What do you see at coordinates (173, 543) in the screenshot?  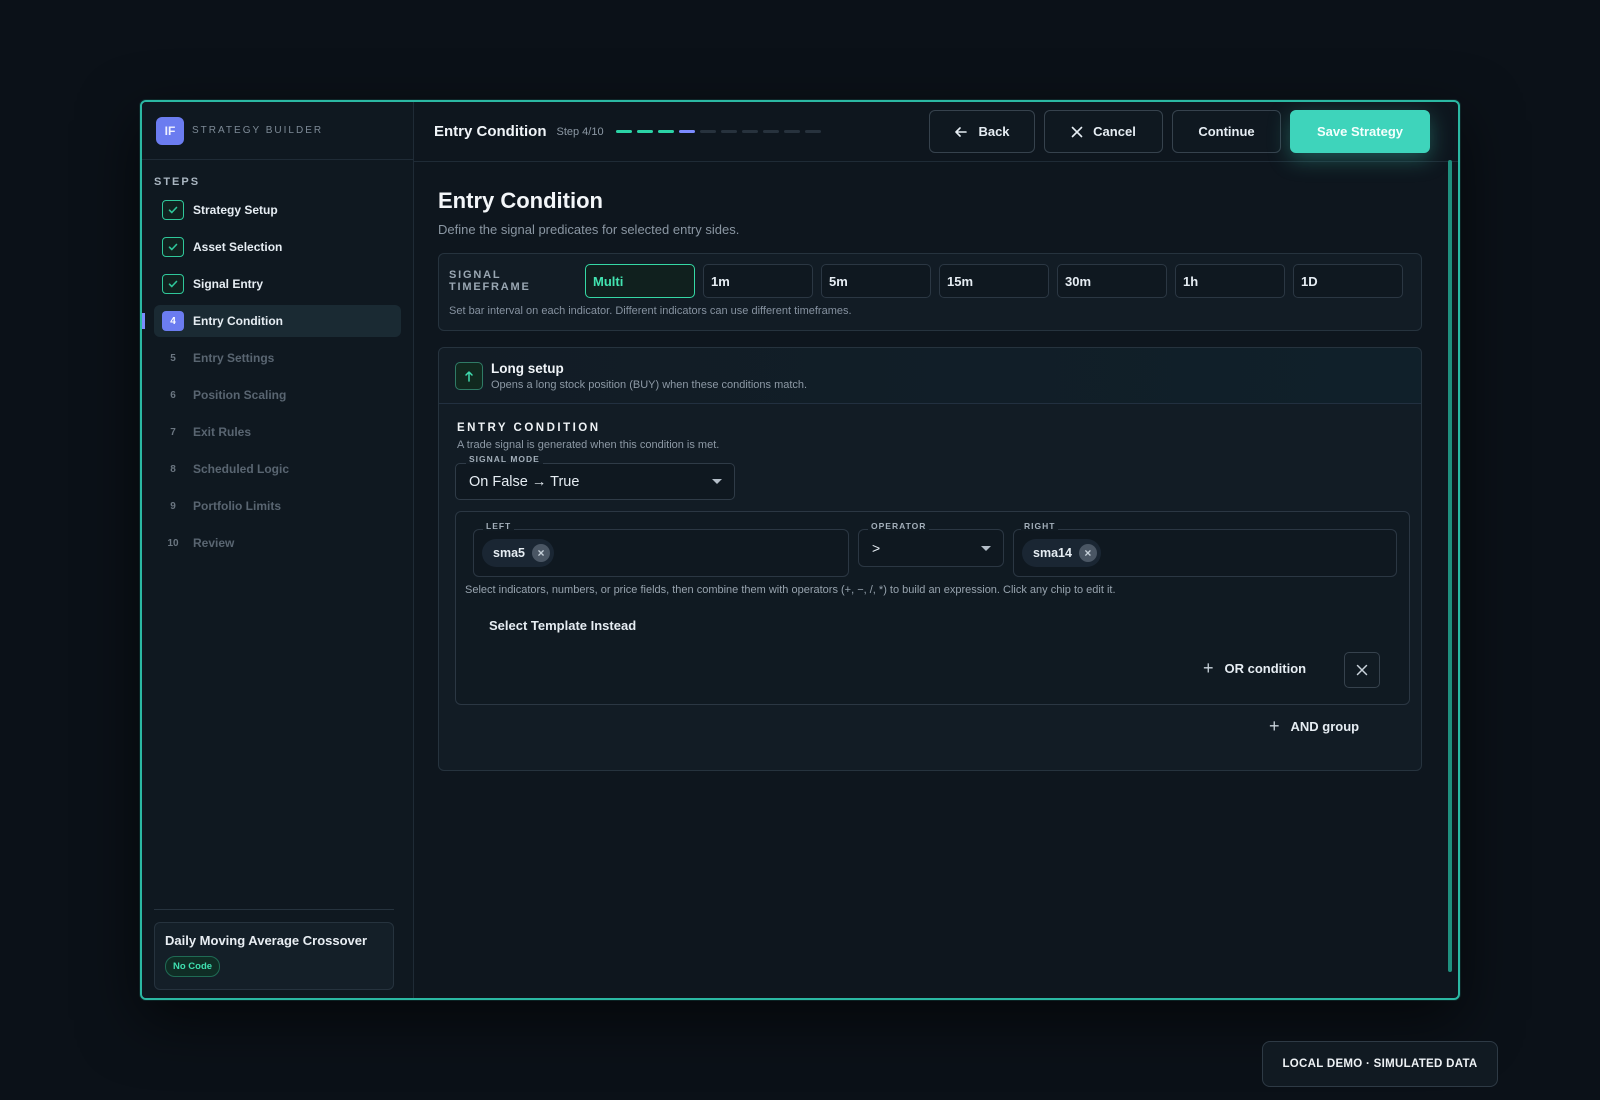 I see `step-number: 10` at bounding box center [173, 543].